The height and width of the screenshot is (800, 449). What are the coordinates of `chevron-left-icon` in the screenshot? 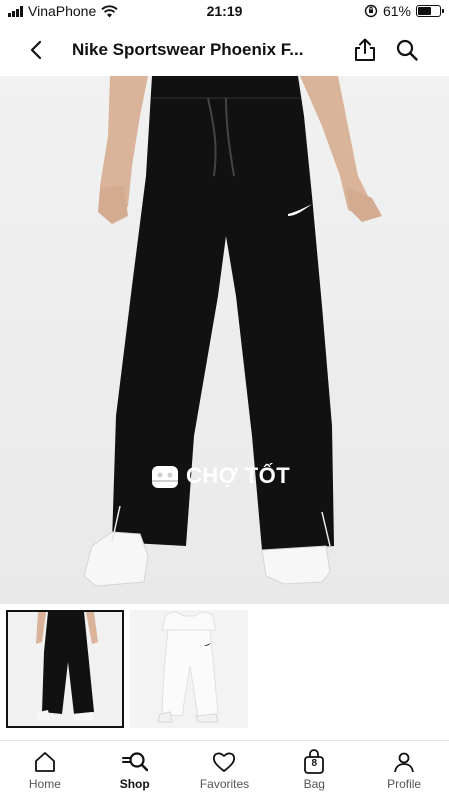 It's located at (36, 50).